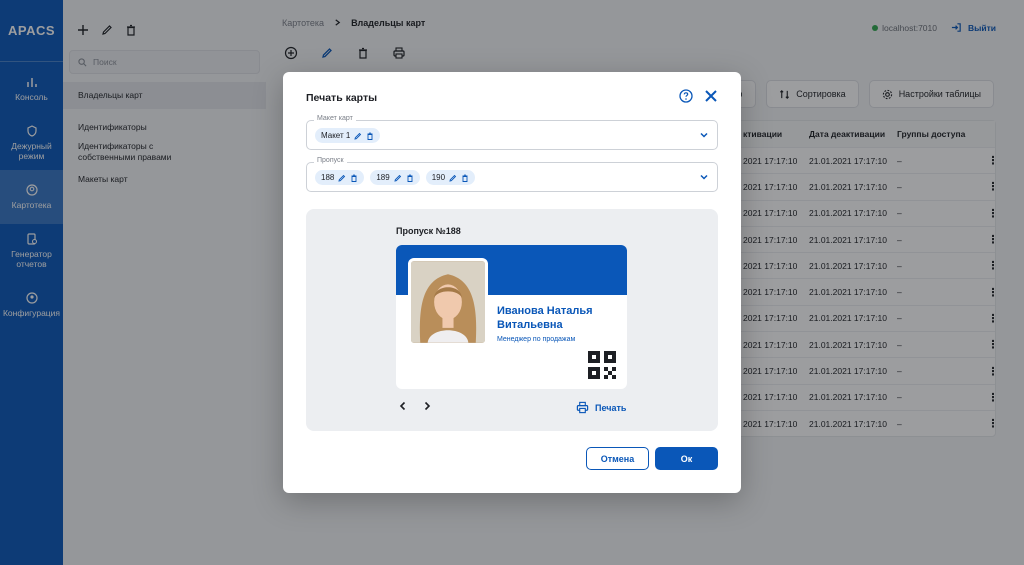  I want to click on pass-chip: 188, so click(340, 177).